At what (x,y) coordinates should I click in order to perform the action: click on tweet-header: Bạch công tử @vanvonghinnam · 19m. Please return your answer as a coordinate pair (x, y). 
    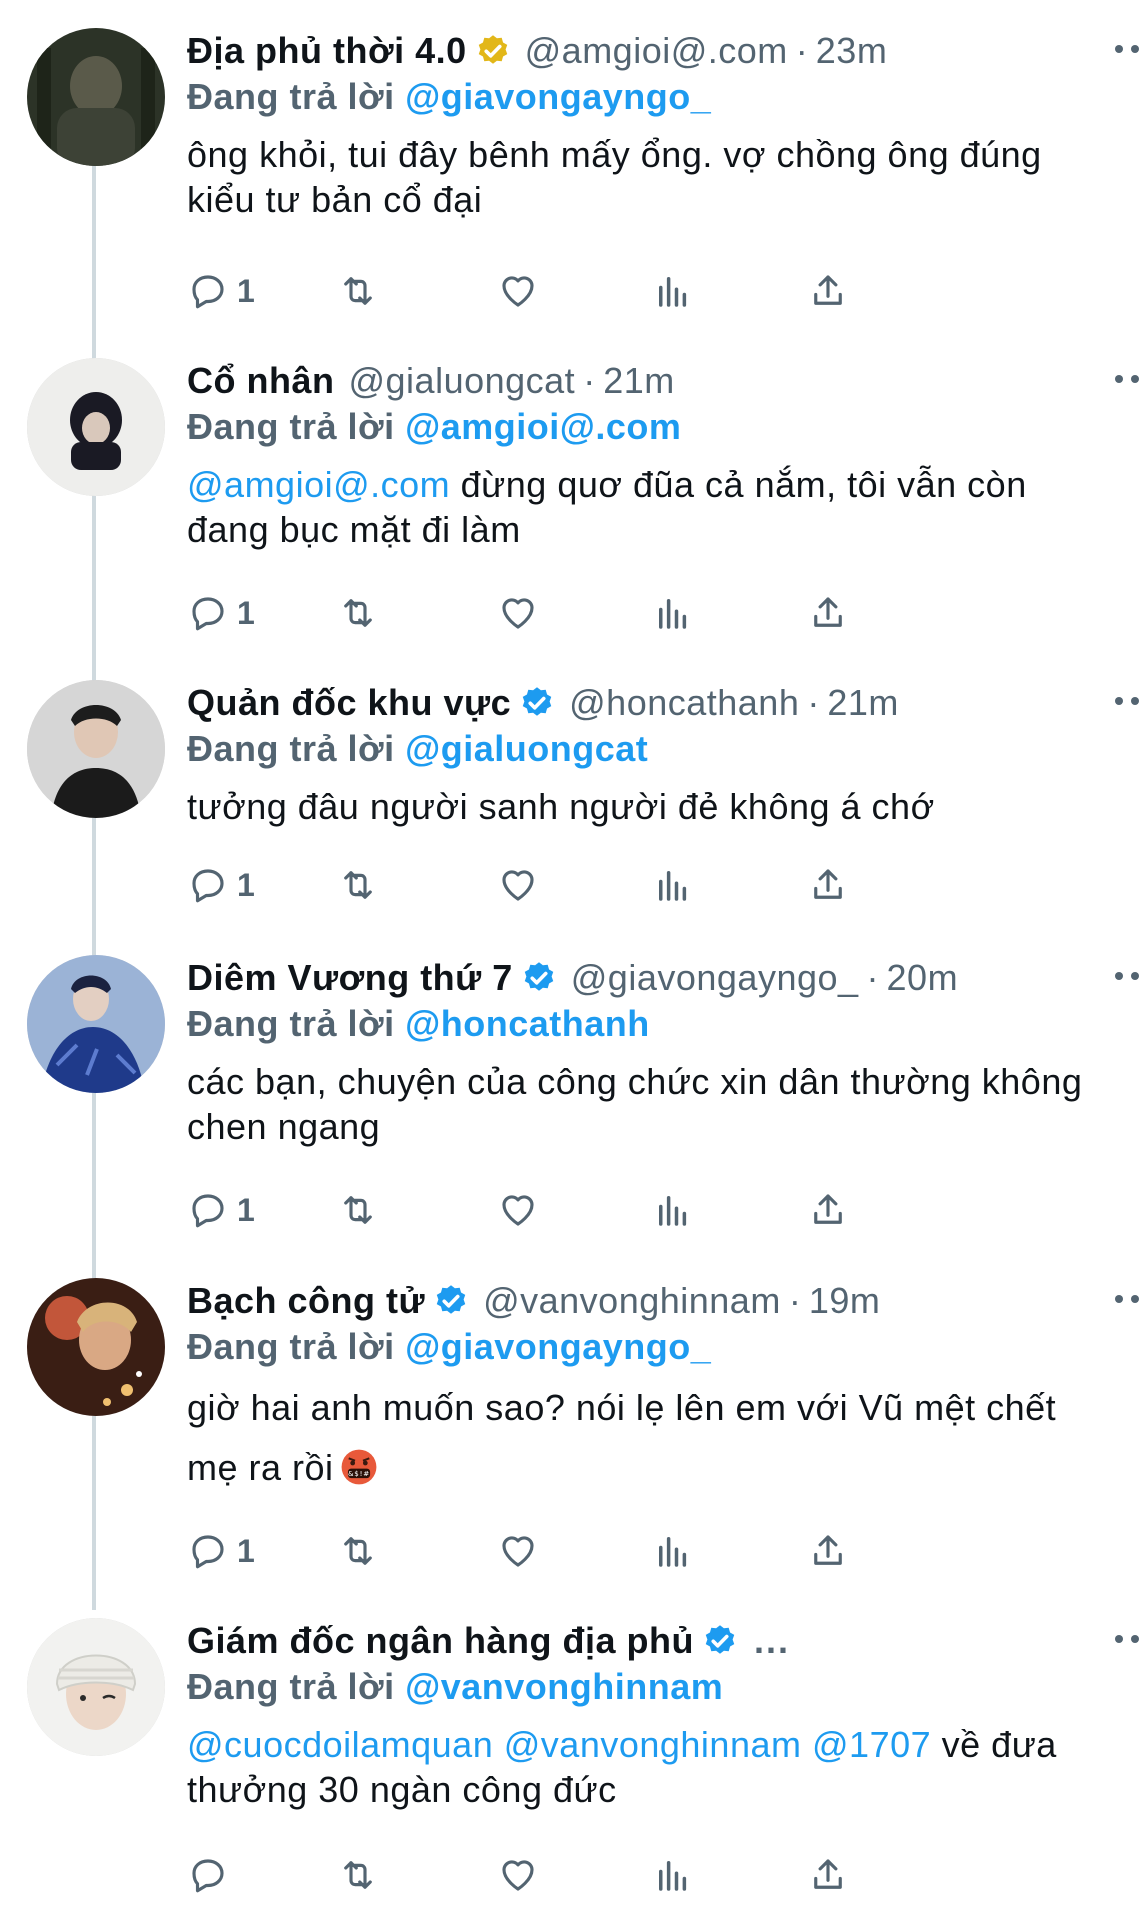
    Looking at the image, I should click on (647, 1301).